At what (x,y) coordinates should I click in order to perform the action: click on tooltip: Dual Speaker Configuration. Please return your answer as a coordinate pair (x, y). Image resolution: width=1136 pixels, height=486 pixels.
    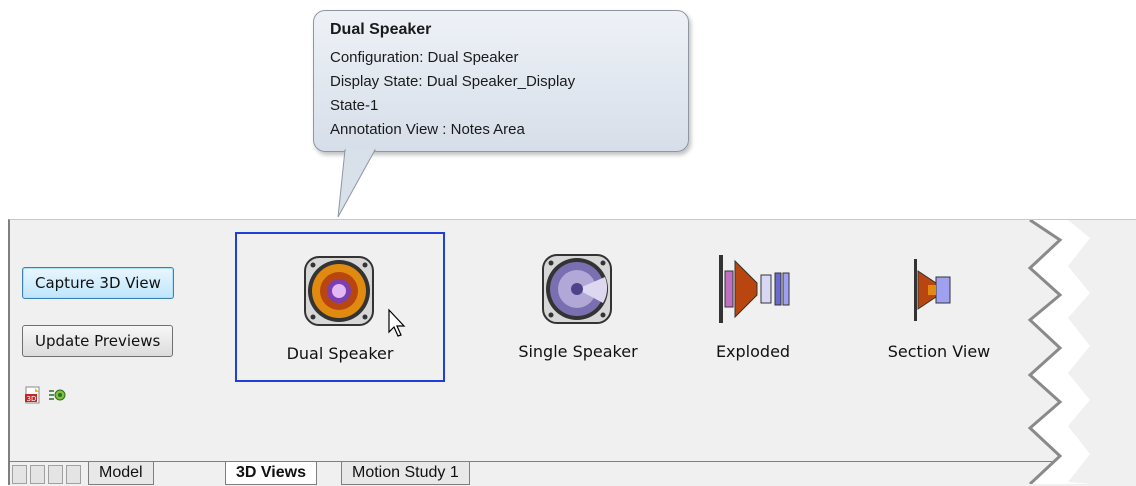
    Looking at the image, I should click on (501, 81).